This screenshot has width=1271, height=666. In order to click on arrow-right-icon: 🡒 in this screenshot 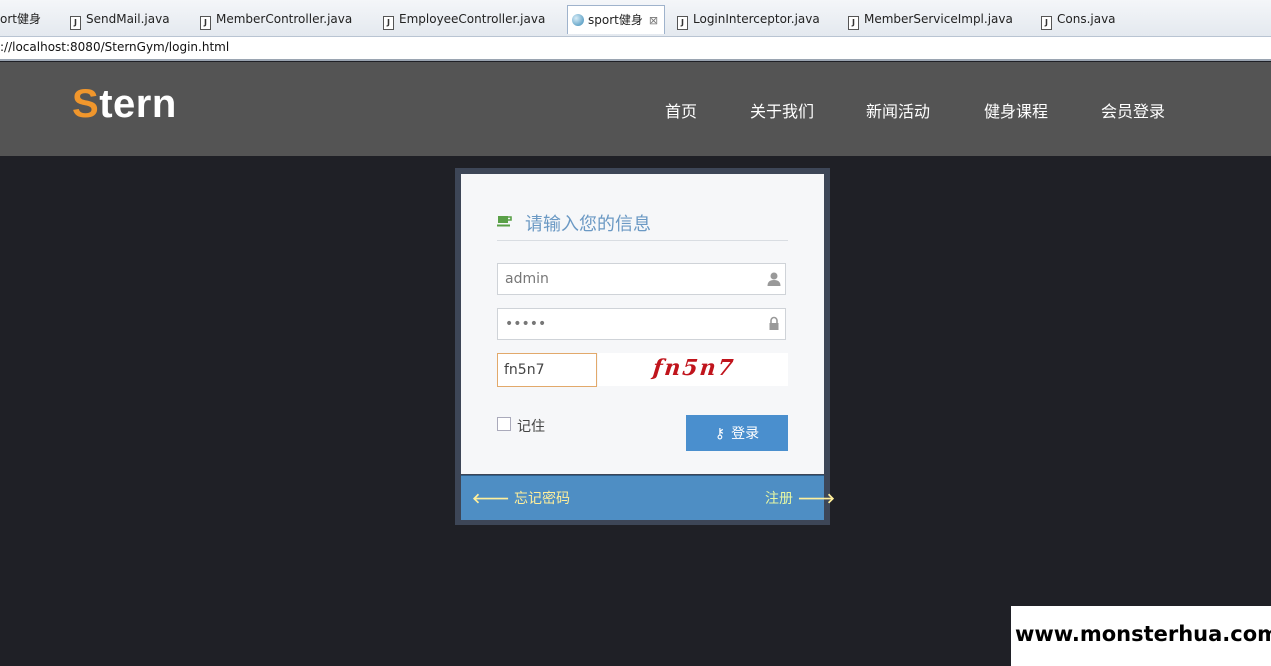, I will do `click(816, 499)`.